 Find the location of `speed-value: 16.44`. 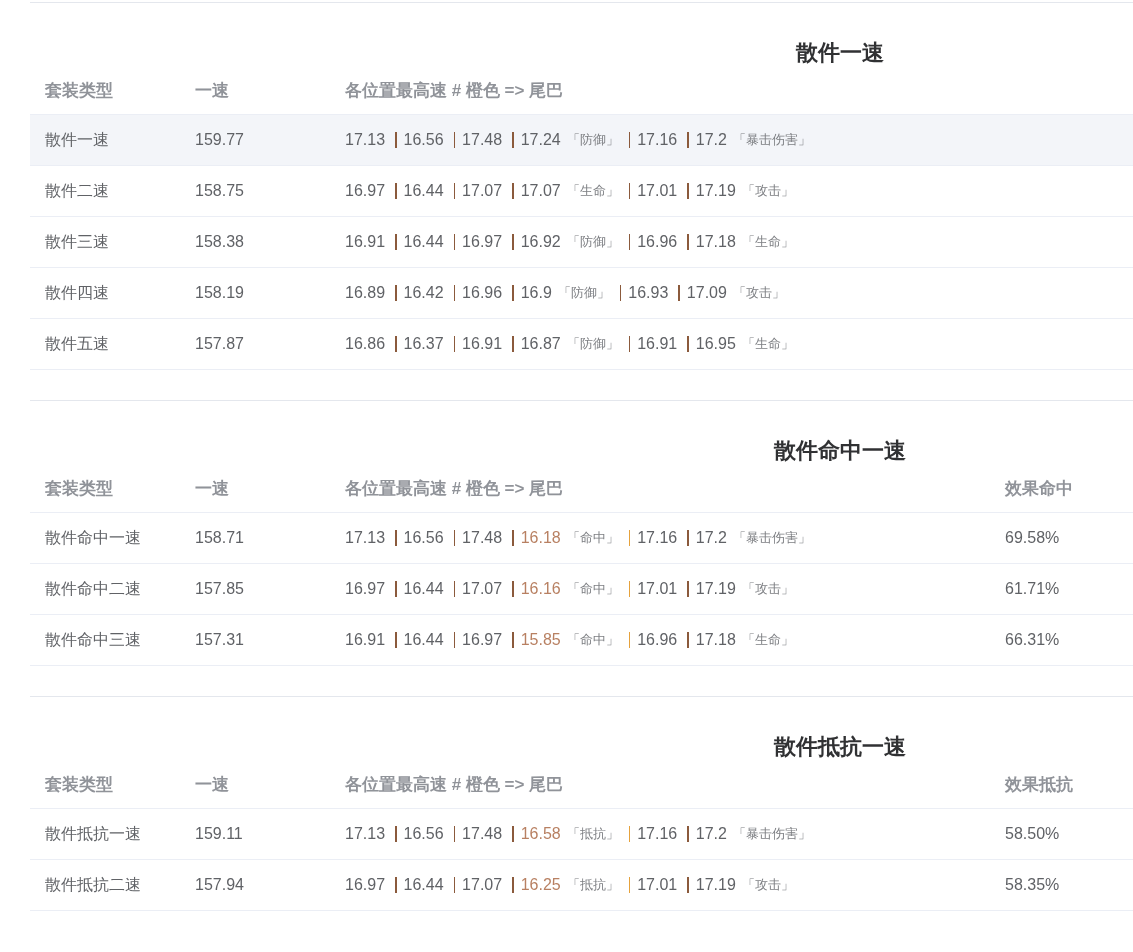

speed-value: 16.44 is located at coordinates (423, 885).